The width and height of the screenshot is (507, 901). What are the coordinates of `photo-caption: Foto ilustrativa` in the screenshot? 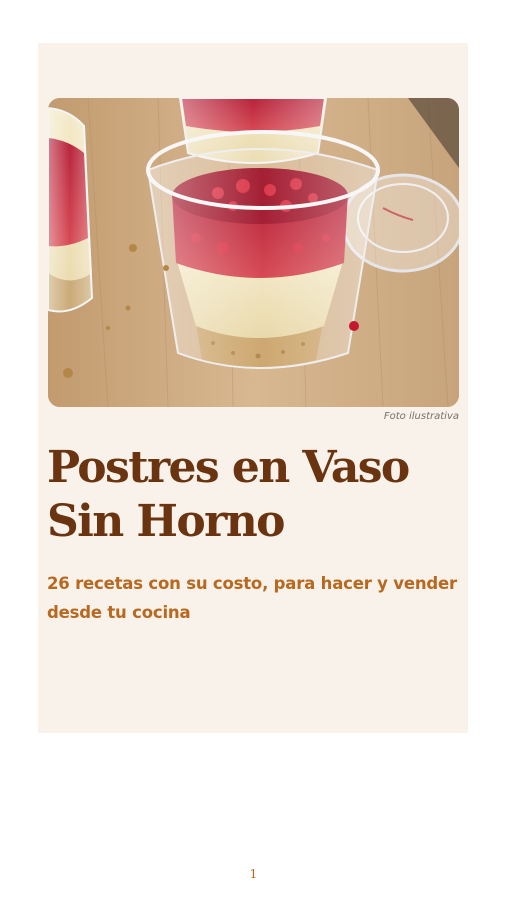 It's located at (421, 416).